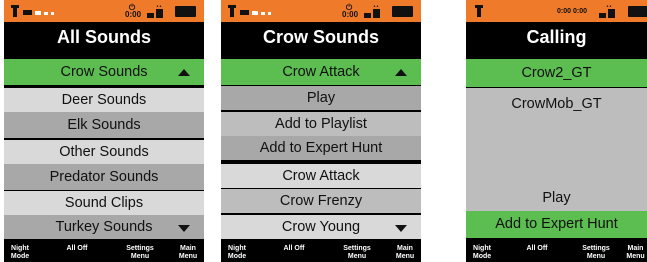  I want to click on page-title: Calling, so click(556, 37).